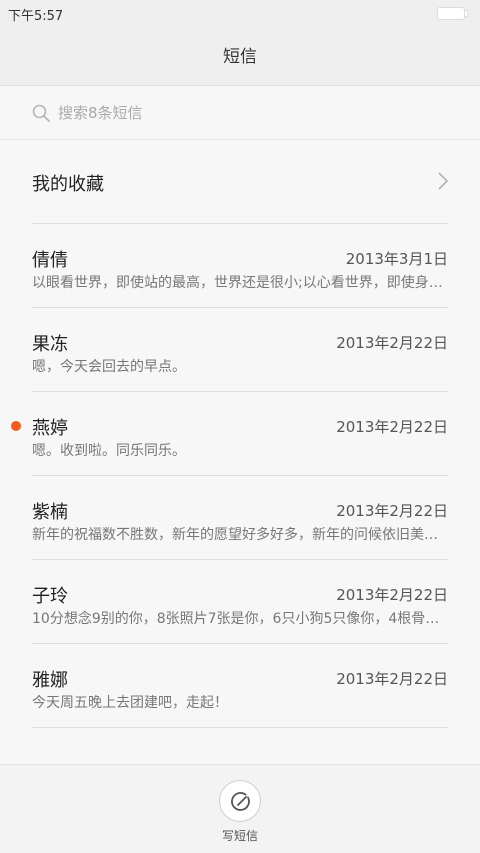 The image size is (480, 853). What do you see at coordinates (396, 259) in the screenshot?
I see `message-date: 2013年3月1日` at bounding box center [396, 259].